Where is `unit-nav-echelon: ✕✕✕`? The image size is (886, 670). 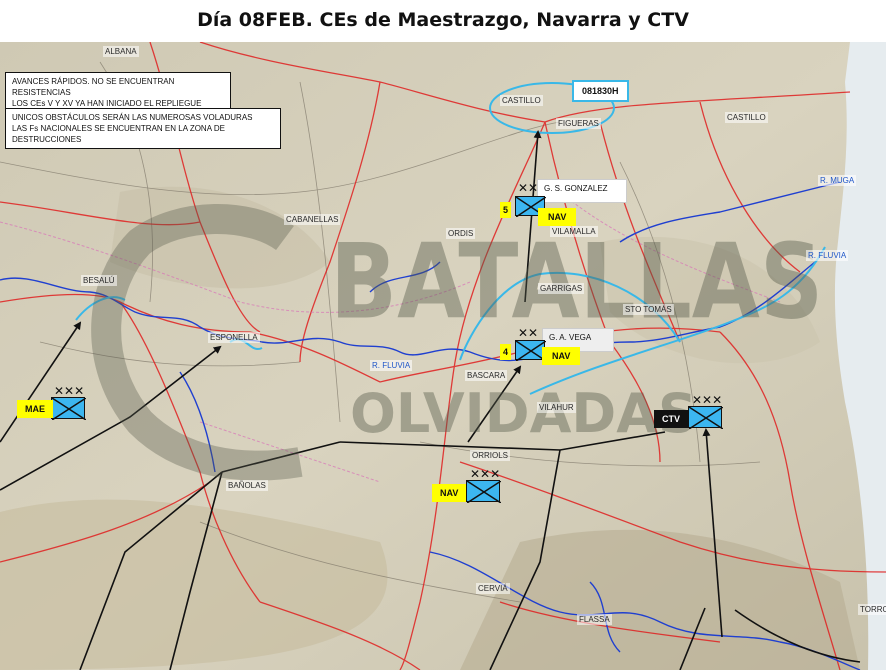
unit-nav-echelon: ✕✕✕ is located at coordinates (485, 474).